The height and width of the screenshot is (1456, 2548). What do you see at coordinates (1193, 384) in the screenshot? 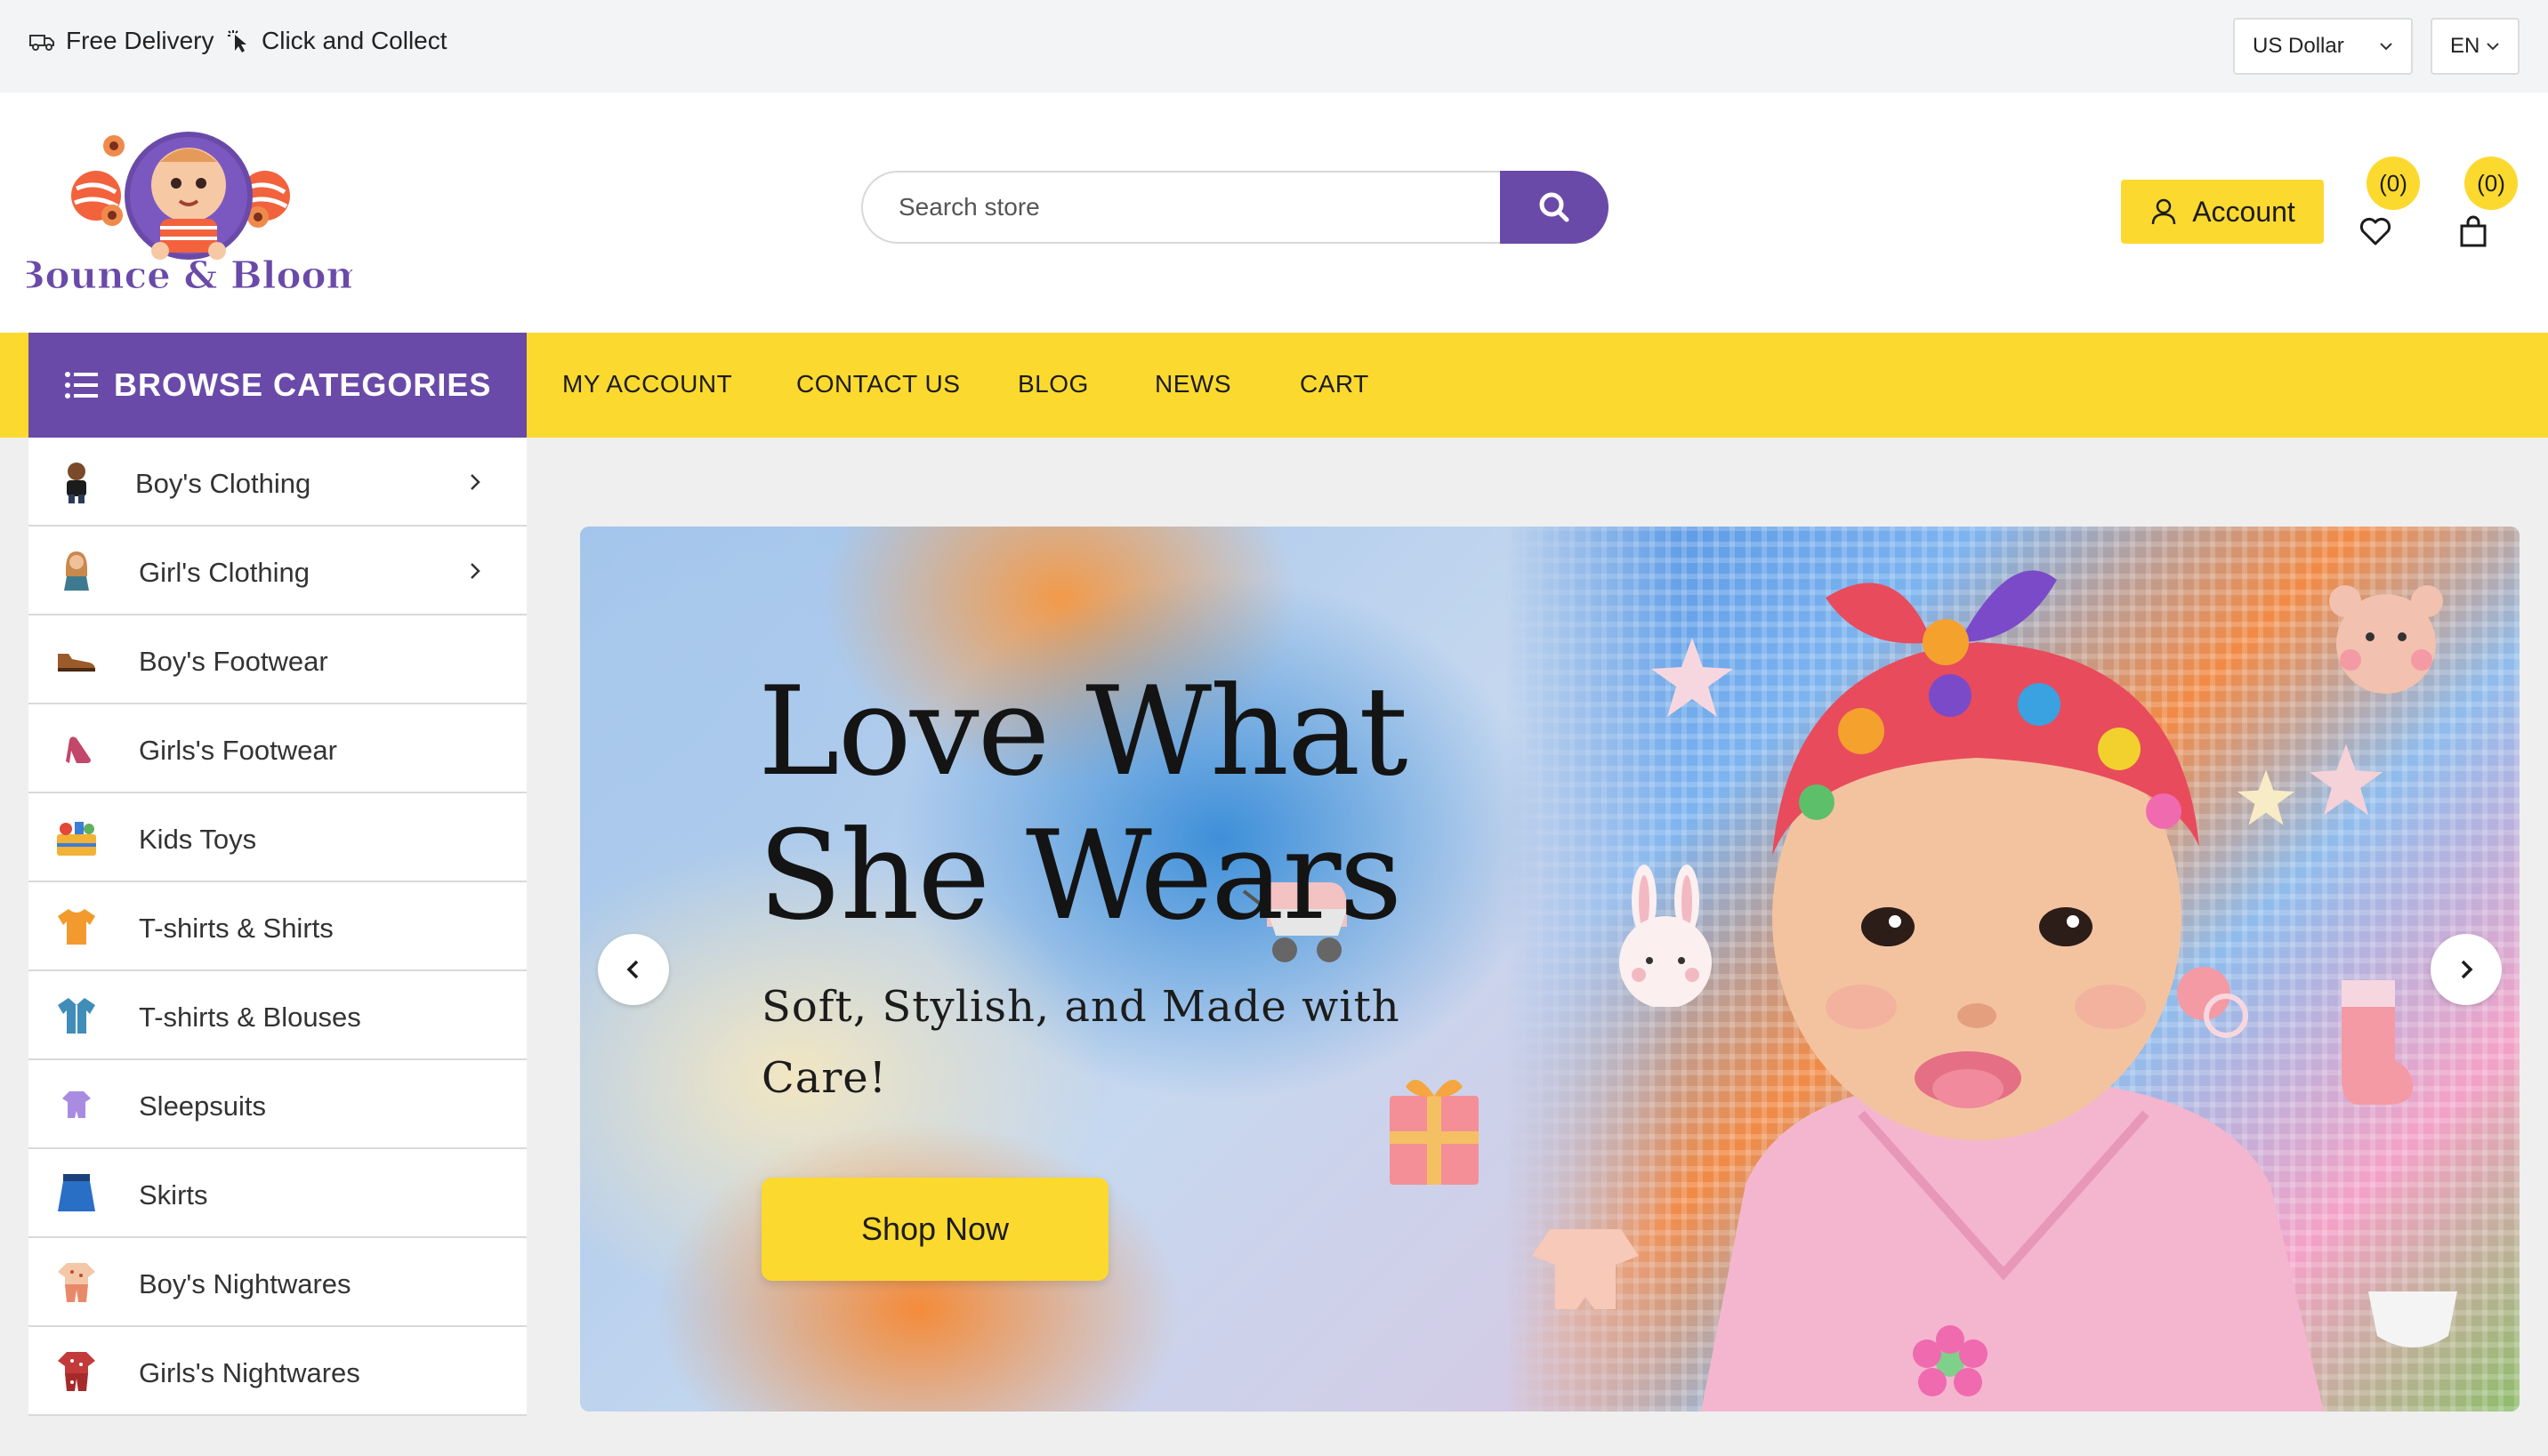
I see `nav-news: NEWS` at bounding box center [1193, 384].